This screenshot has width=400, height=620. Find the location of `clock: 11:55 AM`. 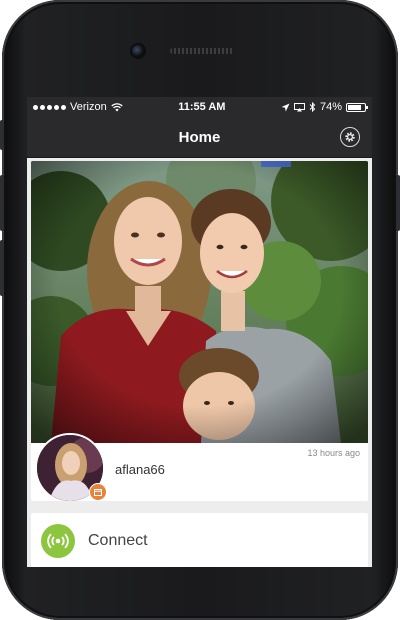

clock: 11:55 AM is located at coordinates (202, 107).